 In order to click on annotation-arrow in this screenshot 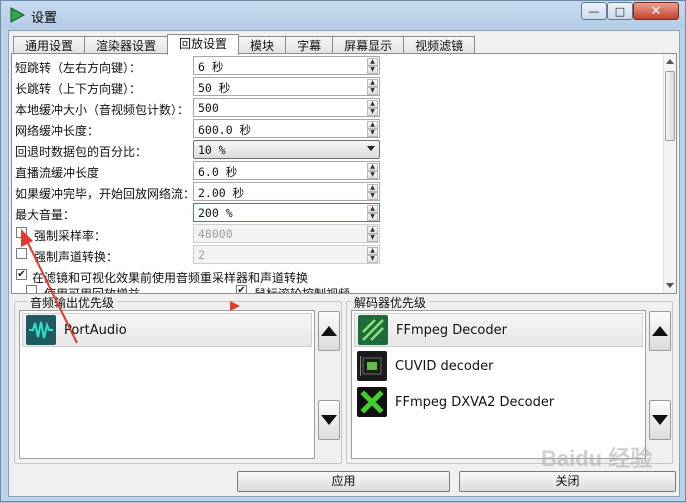, I will do `click(130, 286)`.